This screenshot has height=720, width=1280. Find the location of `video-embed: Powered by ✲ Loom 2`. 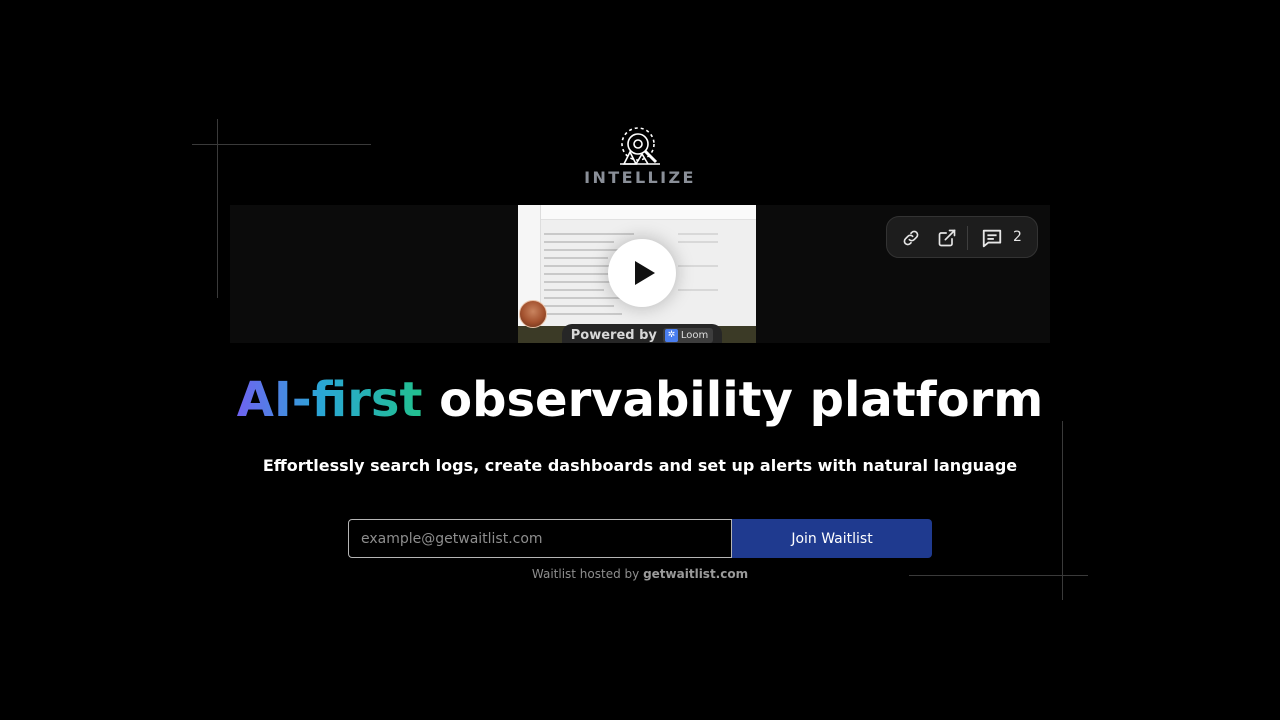

video-embed: Powered by ✲ Loom 2 is located at coordinates (640, 274).